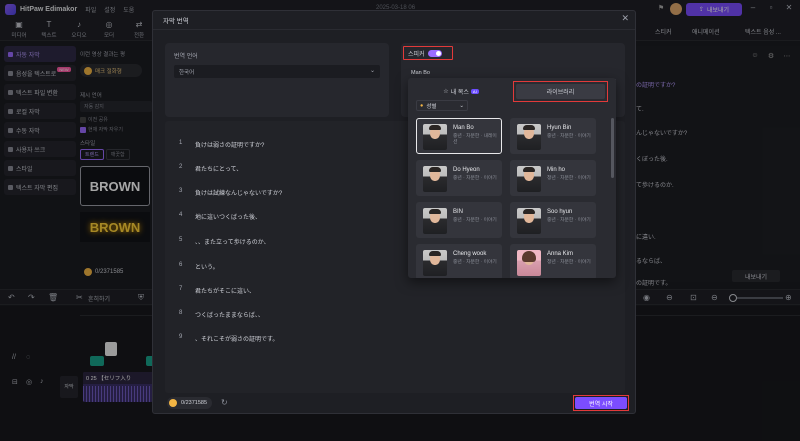 The width and height of the screenshot is (800, 441). Describe the element at coordinates (186, 57) in the screenshot. I see `source-language-label: 번역 언어` at that location.